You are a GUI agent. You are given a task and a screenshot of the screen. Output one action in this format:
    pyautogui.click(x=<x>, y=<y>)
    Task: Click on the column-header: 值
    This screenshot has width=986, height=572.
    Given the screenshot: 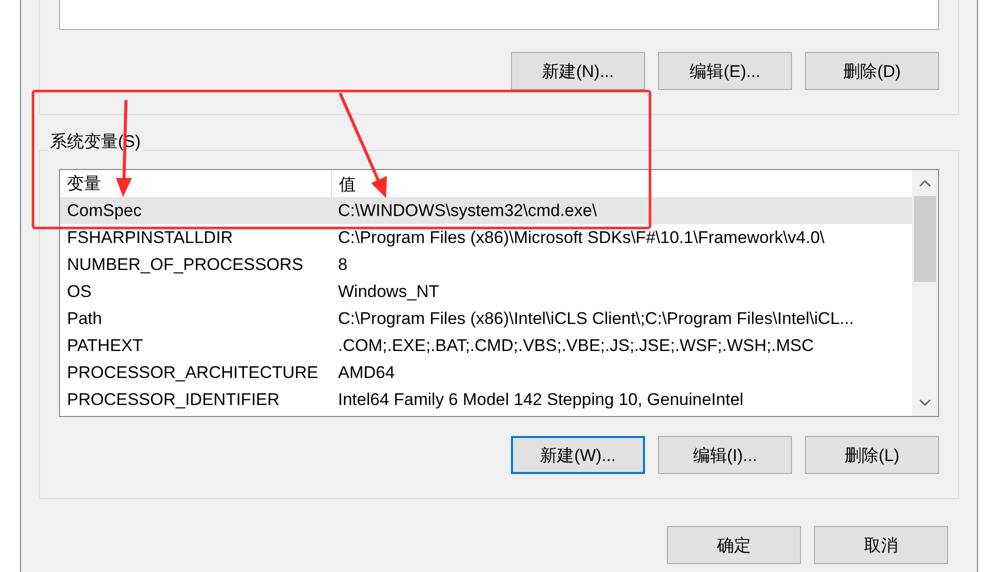 What is the action you would take?
    pyautogui.click(x=344, y=184)
    